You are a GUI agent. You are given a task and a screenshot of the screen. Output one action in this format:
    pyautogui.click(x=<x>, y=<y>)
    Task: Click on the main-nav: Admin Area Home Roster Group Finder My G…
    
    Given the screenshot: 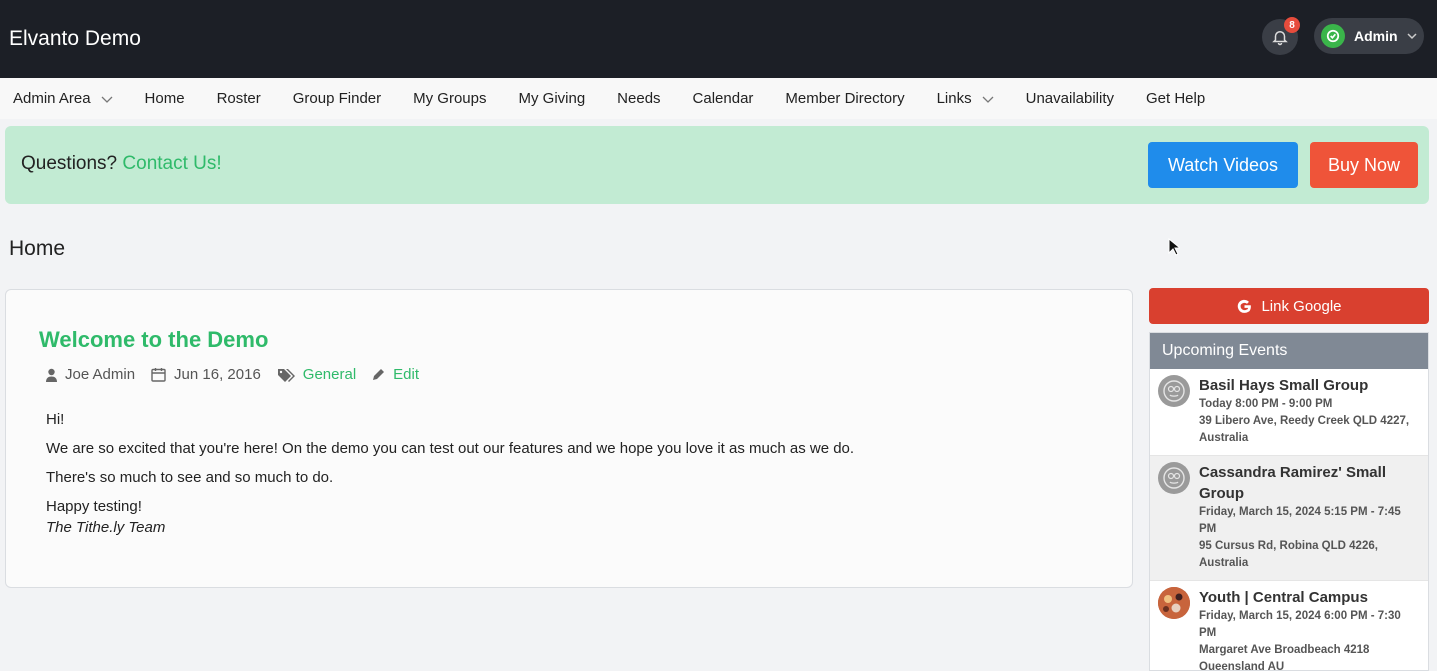 What is the action you would take?
    pyautogui.click(x=718, y=98)
    